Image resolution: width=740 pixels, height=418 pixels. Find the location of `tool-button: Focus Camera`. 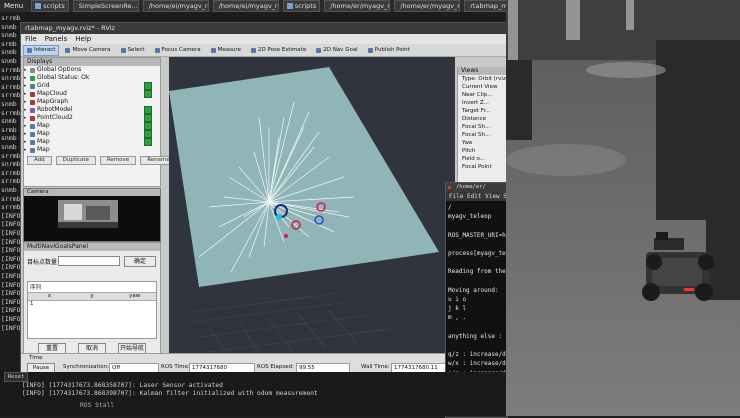

tool-button: Focus Camera is located at coordinates (178, 50).